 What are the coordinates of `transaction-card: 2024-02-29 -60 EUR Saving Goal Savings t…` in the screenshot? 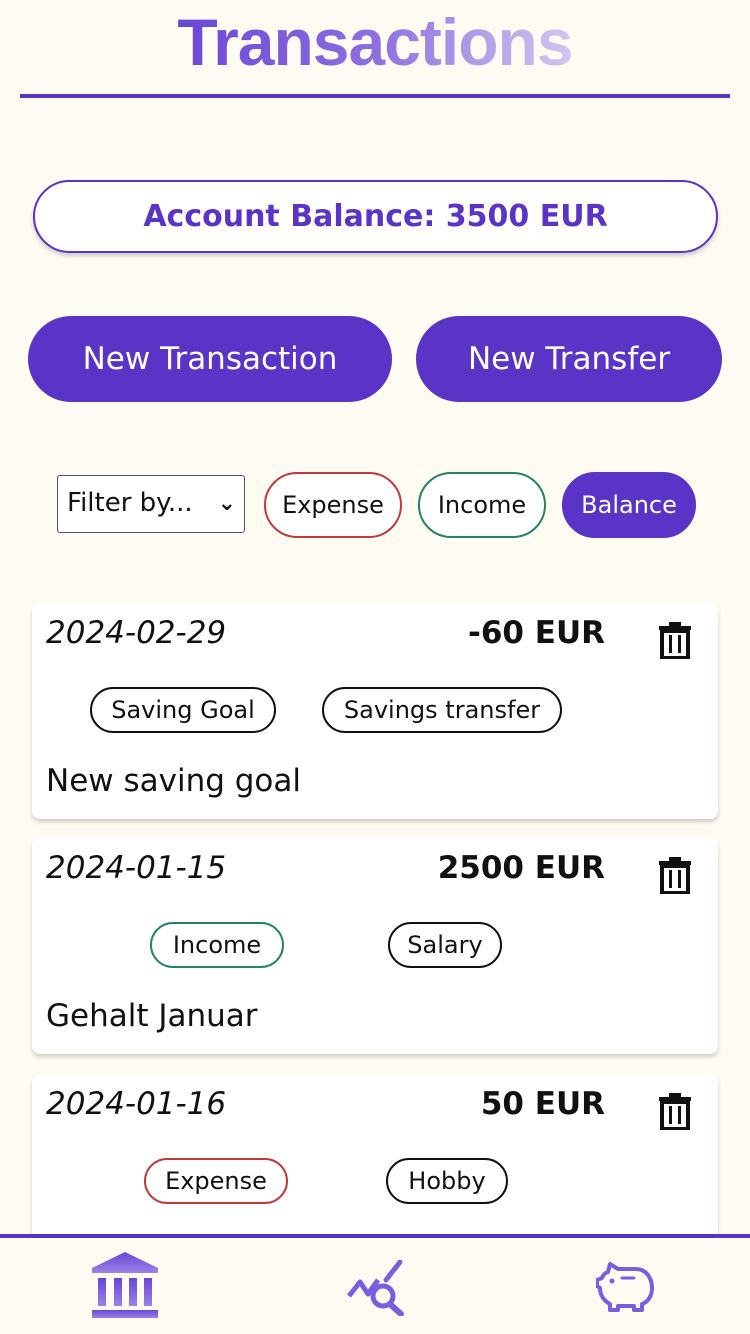 It's located at (375, 711).